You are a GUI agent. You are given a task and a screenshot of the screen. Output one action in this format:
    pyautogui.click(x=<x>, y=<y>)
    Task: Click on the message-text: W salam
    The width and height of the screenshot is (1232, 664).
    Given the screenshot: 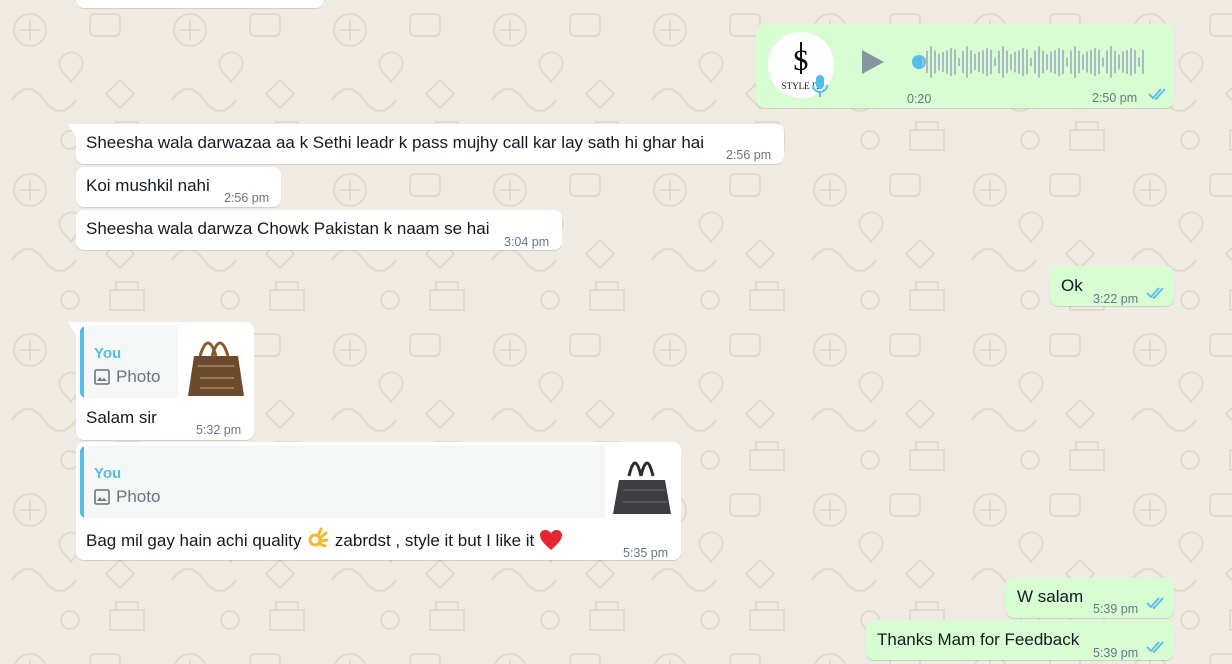 What is the action you would take?
    pyautogui.click(x=1050, y=596)
    